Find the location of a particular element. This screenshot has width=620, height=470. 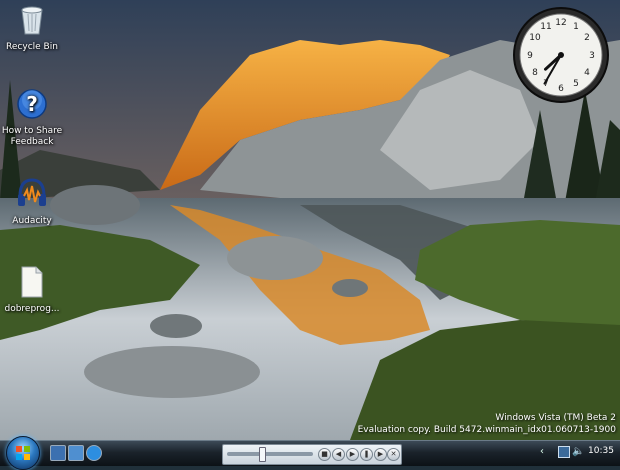

desktop-icon-label: Recycle Bin is located at coordinates (32, 47).